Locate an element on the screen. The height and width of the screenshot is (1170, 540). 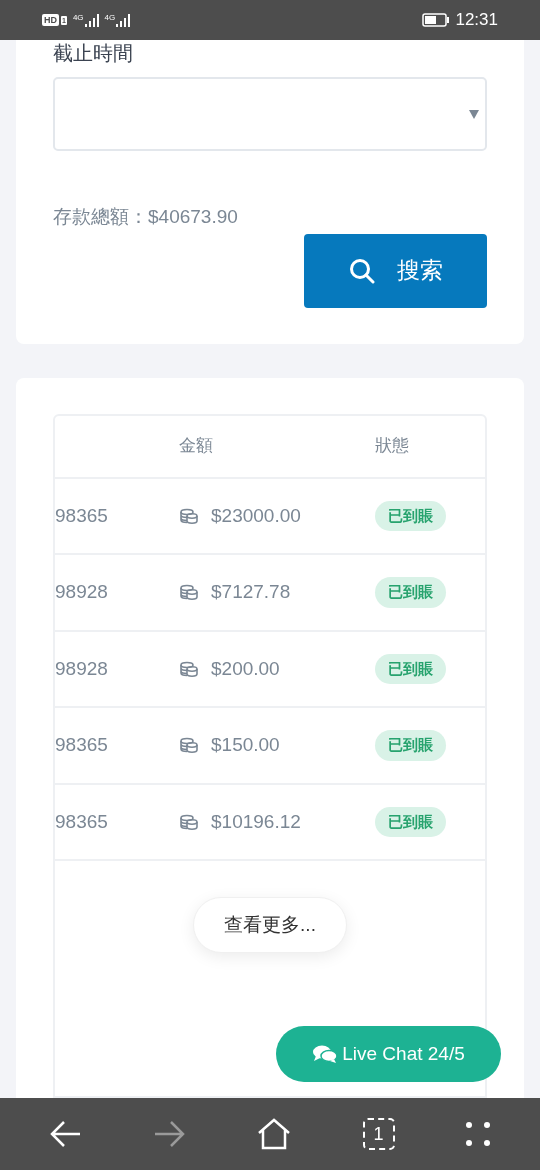
hd-indicator: HD is located at coordinates (50, 20).